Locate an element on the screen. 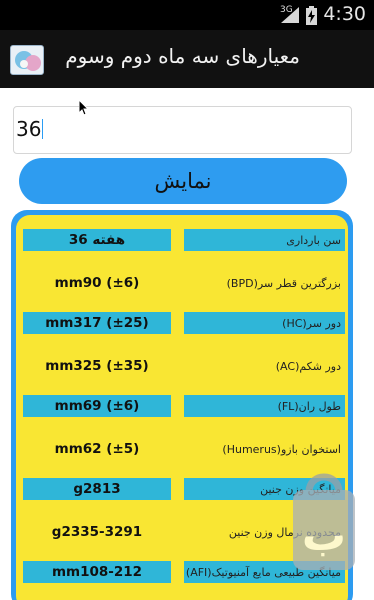 This screenshot has height=600, width=374. result-label: سن بارداری is located at coordinates (264, 240).